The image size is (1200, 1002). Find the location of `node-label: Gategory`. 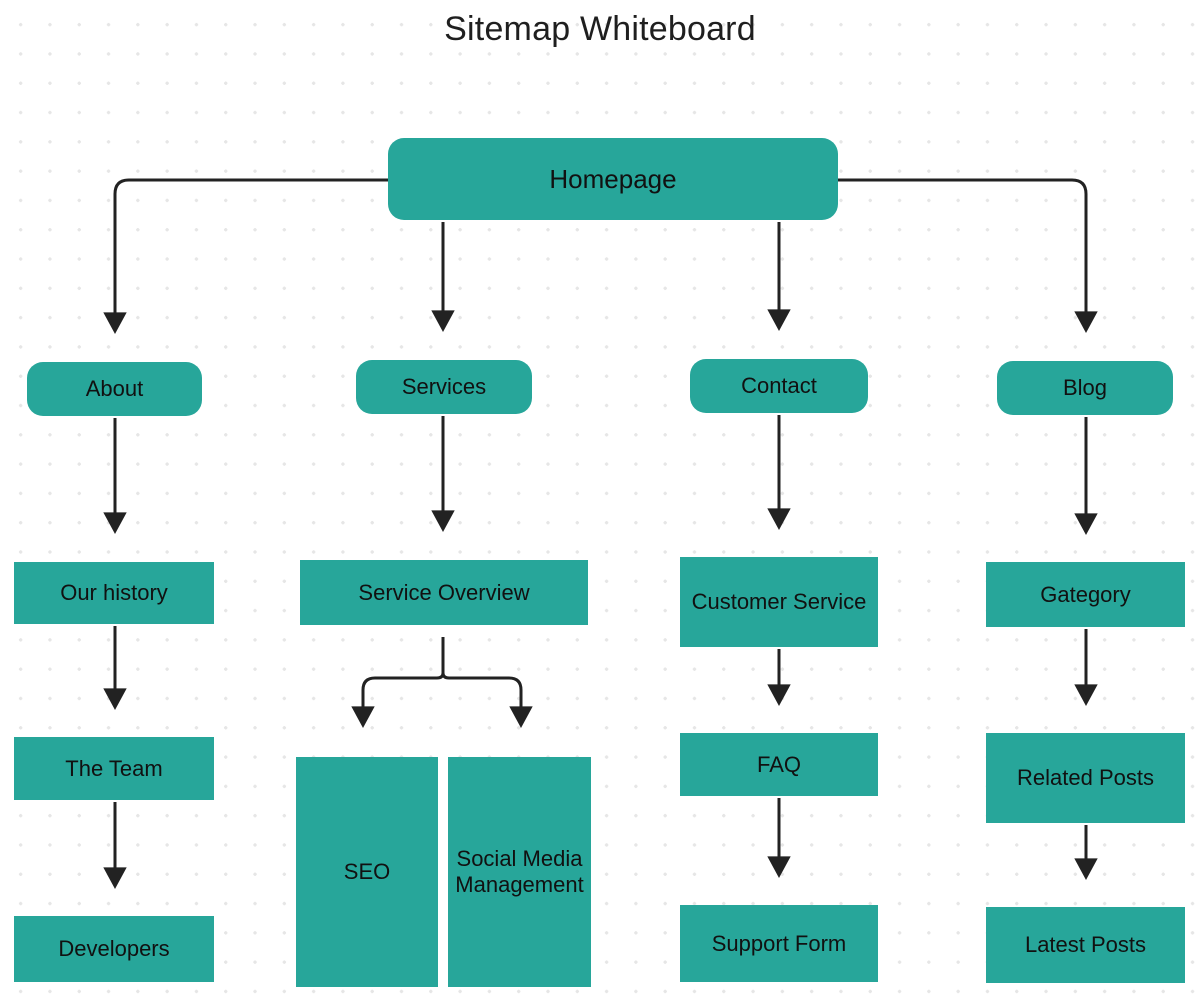

node-label: Gategory is located at coordinates (1085, 594).